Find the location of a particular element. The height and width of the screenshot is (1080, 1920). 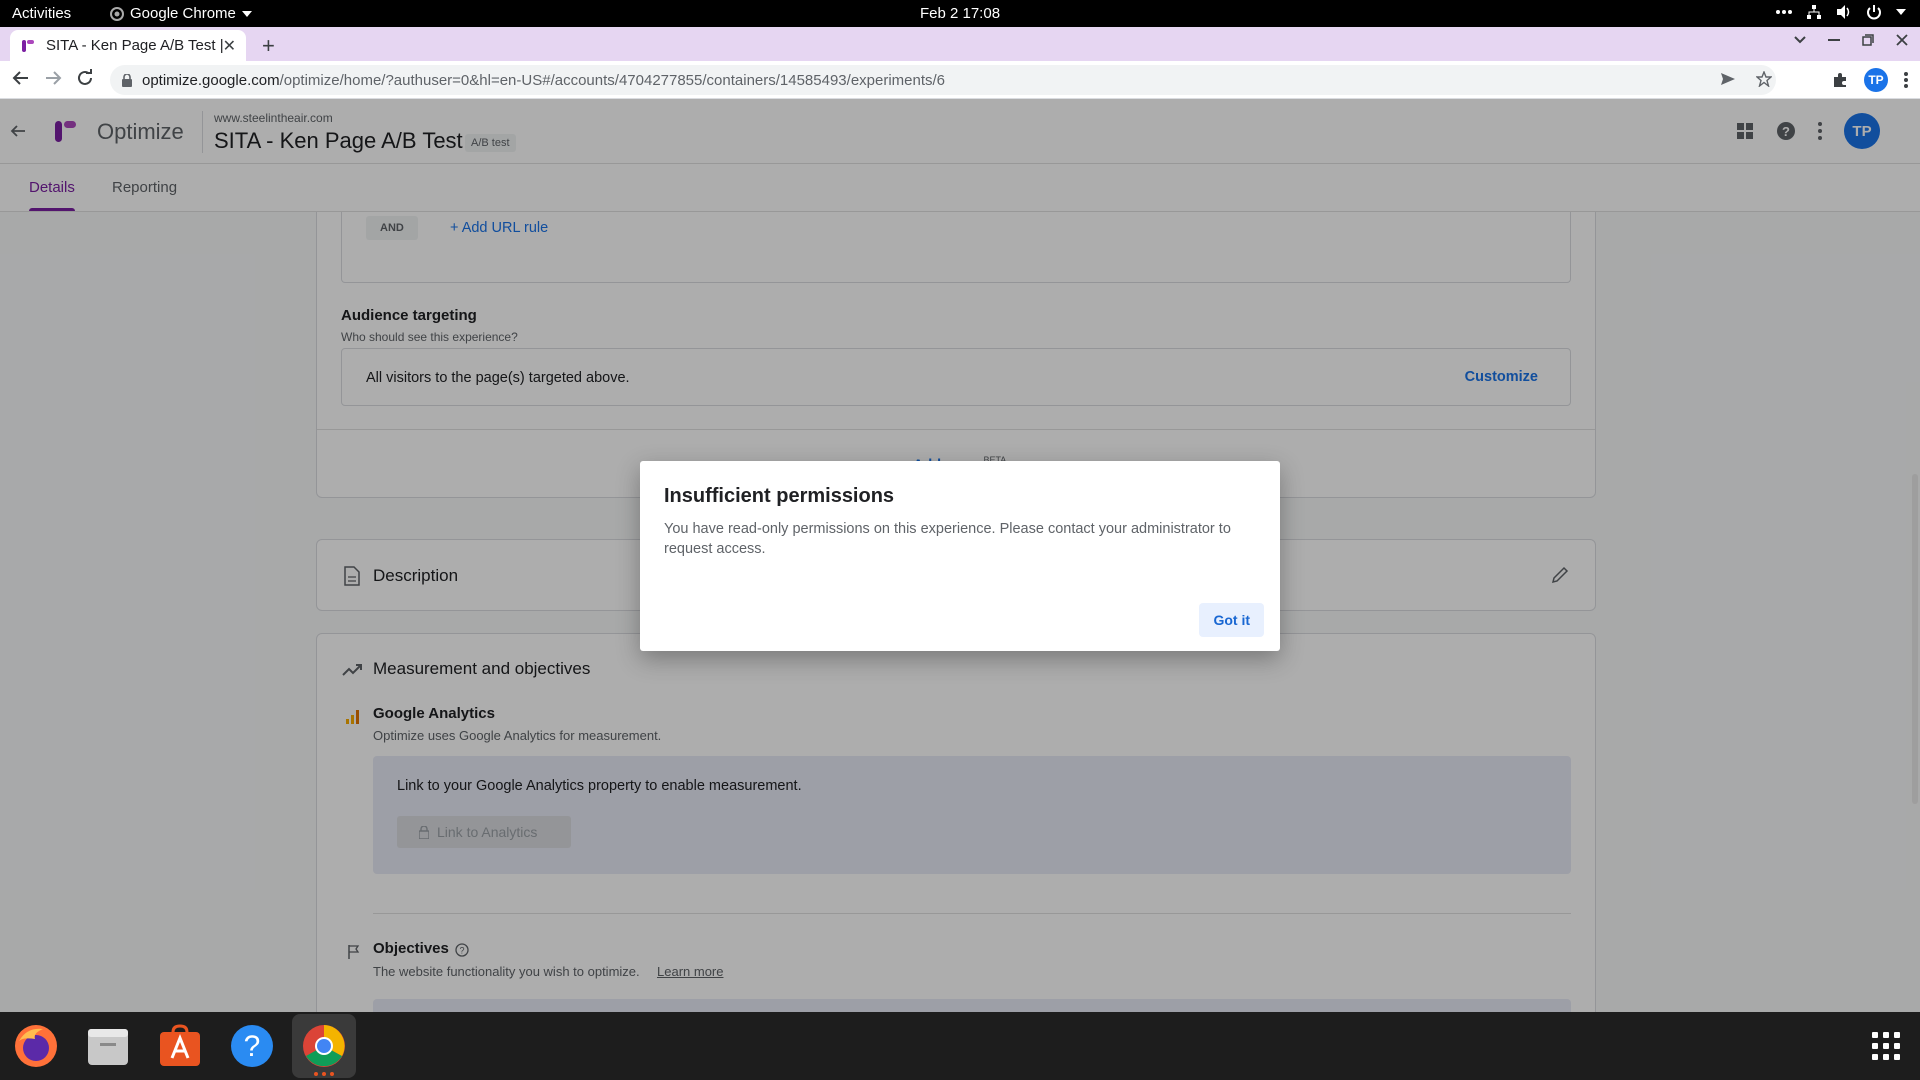

caret-down-icon is located at coordinates (246, 13).